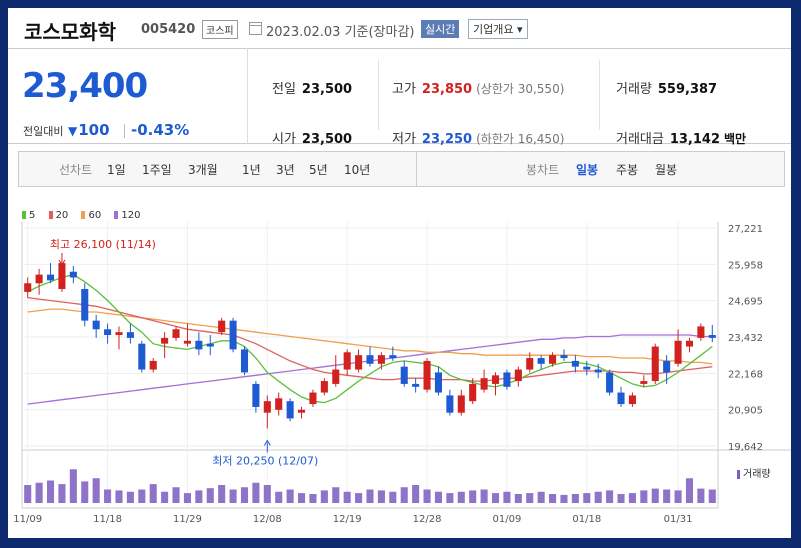 The image size is (801, 548). What do you see at coordinates (745, 338) in the screenshot?
I see `y-tick-label: 23,432` at bounding box center [745, 338].